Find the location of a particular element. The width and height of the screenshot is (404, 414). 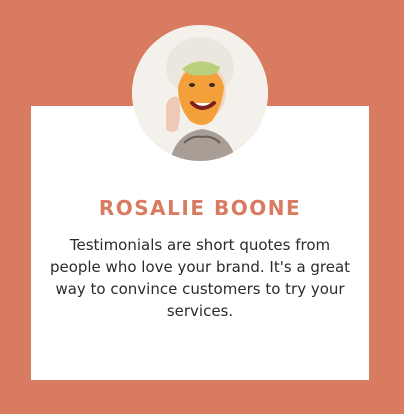

avatar is located at coordinates (200, 93).